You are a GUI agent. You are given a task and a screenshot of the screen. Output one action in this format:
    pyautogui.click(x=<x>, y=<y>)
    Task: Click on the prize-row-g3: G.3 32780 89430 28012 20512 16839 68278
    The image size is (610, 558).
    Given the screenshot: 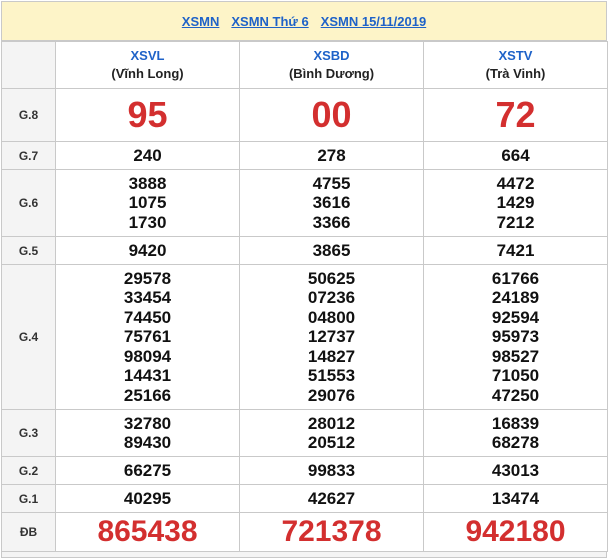 What is the action you would take?
    pyautogui.click(x=304, y=433)
    